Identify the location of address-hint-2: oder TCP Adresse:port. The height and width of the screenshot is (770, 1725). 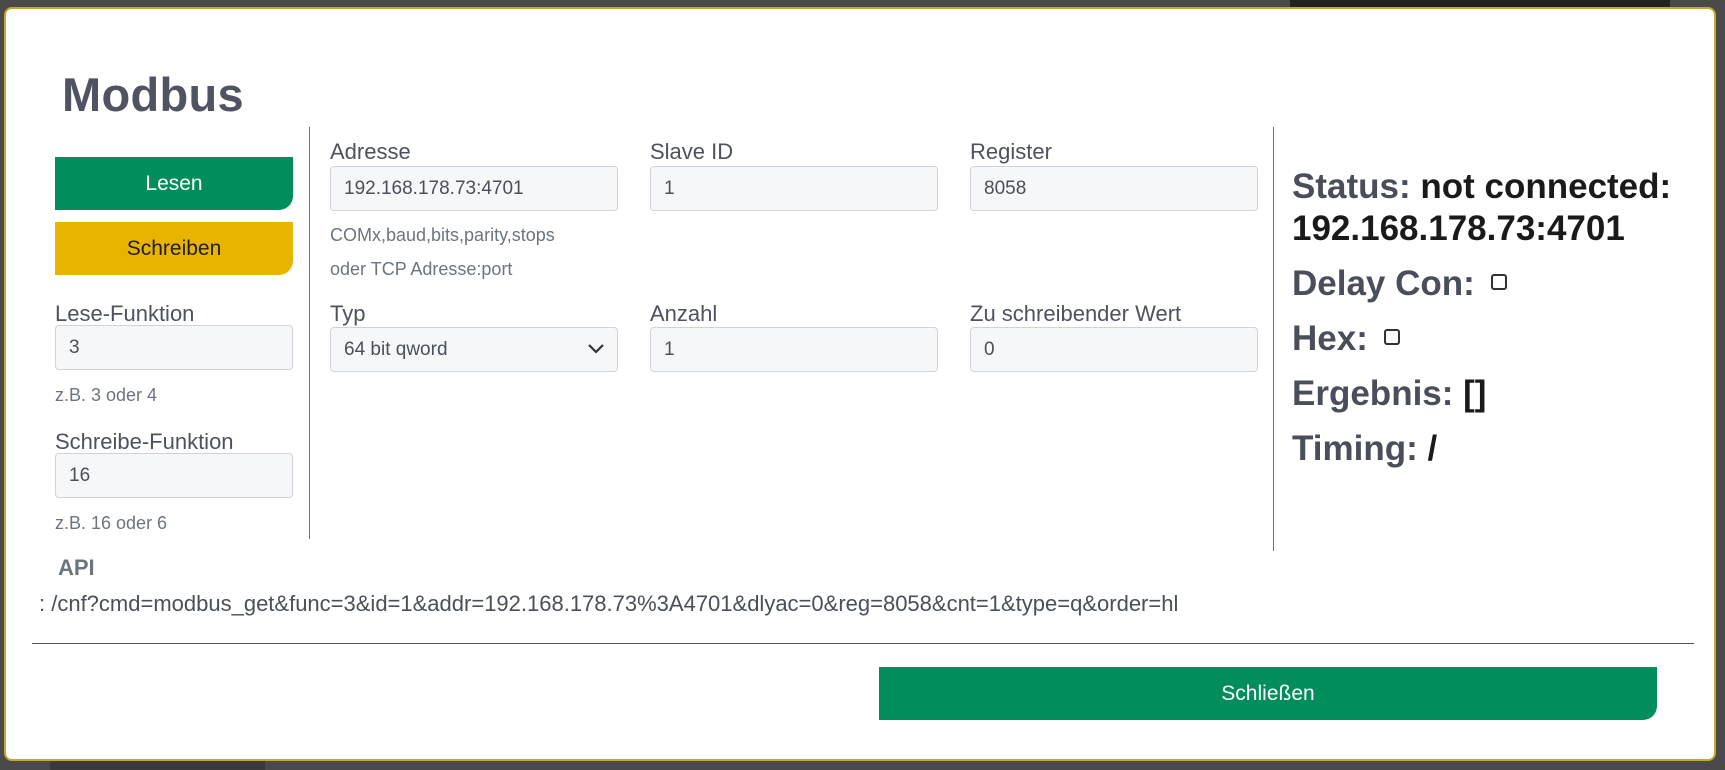
(421, 269).